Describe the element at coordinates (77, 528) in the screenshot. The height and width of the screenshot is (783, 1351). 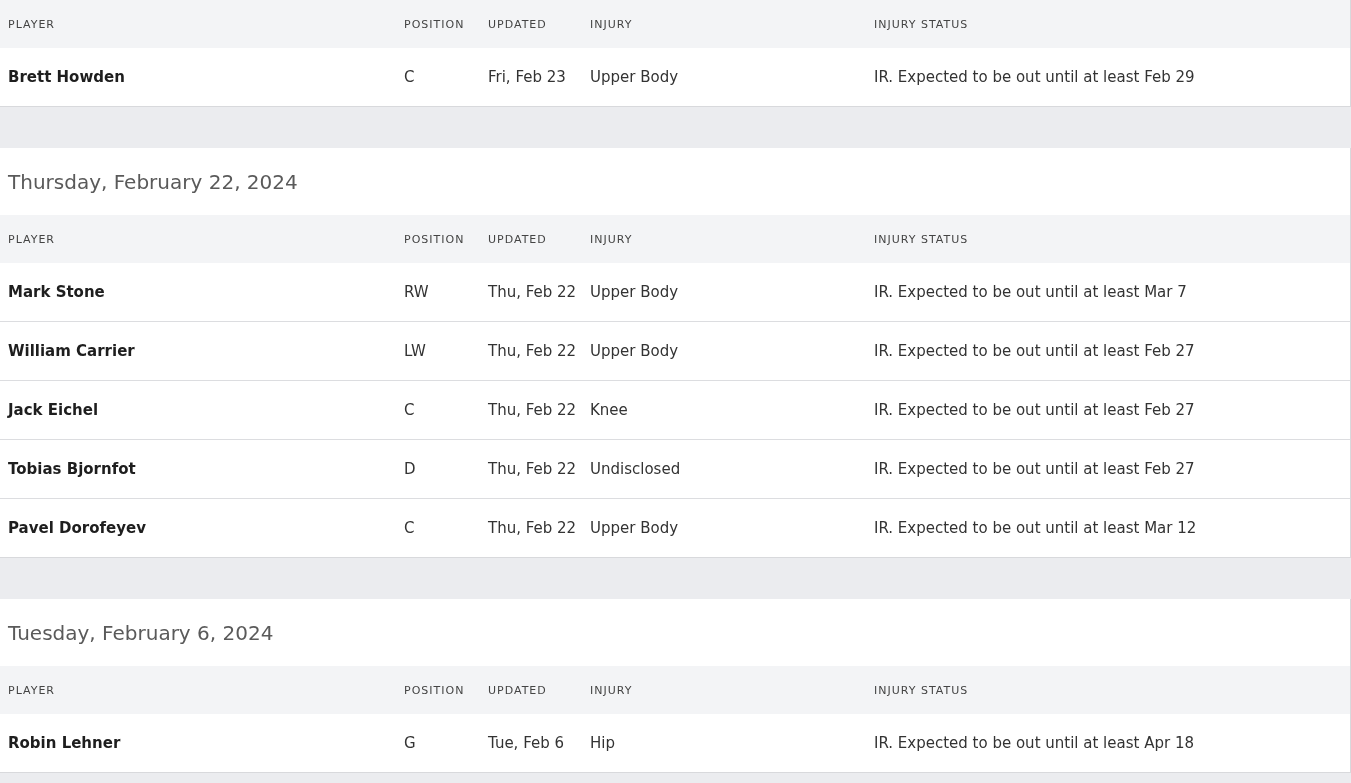
I see `player-cell-text: Pavel Dorofeyev` at that location.